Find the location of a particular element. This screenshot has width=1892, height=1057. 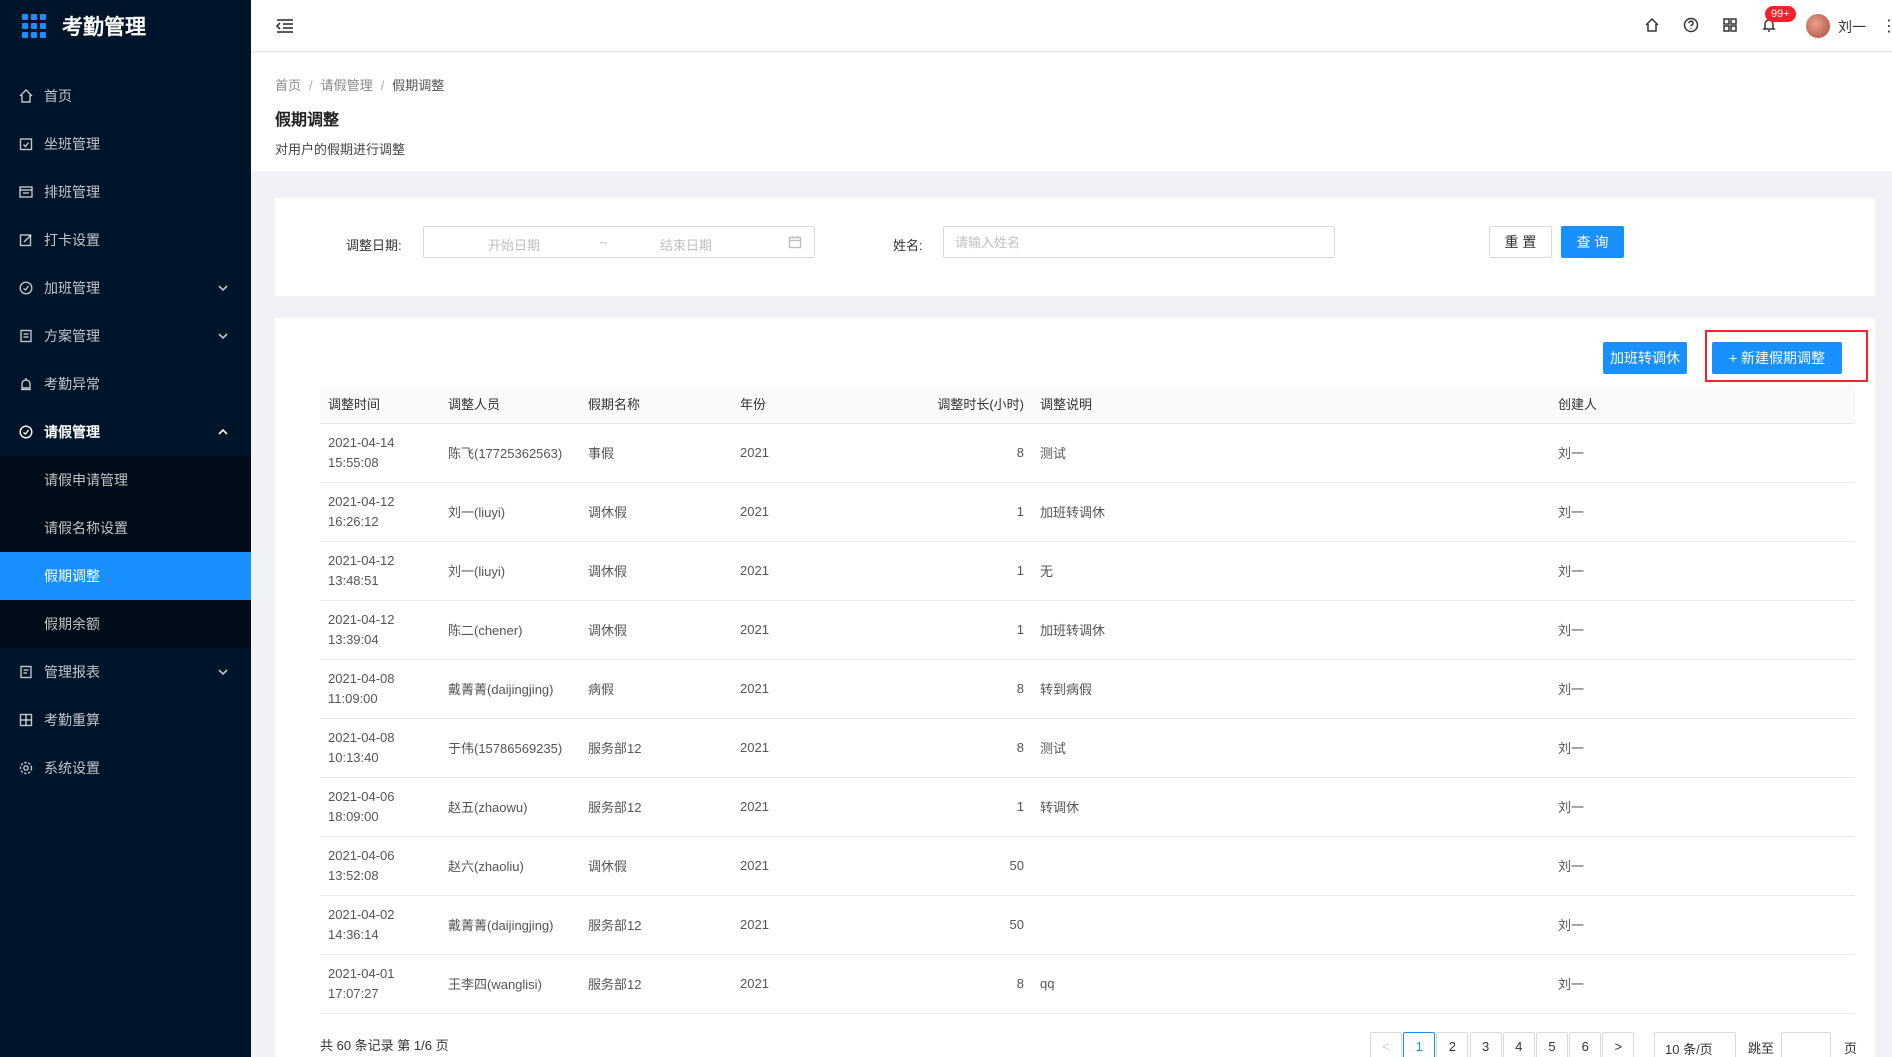

breadcrumb-current: 假期调整 is located at coordinates (418, 85).